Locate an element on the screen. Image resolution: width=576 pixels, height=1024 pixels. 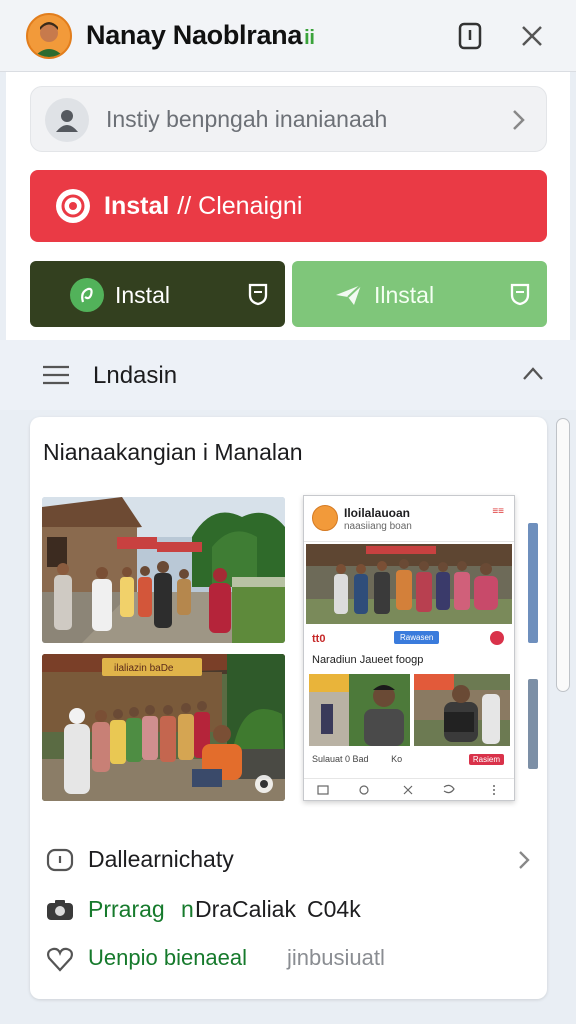
info-row-chat-text: Dallearnichaty is located at coordinates (161, 859).